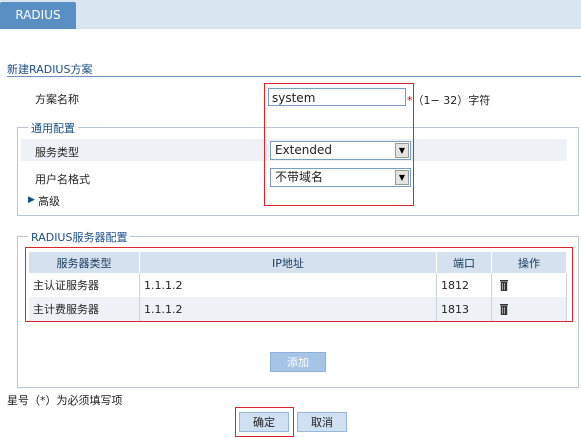 The height and width of the screenshot is (438, 581). Describe the element at coordinates (264, 422) in the screenshot. I see `confirm-highlight-box` at that location.